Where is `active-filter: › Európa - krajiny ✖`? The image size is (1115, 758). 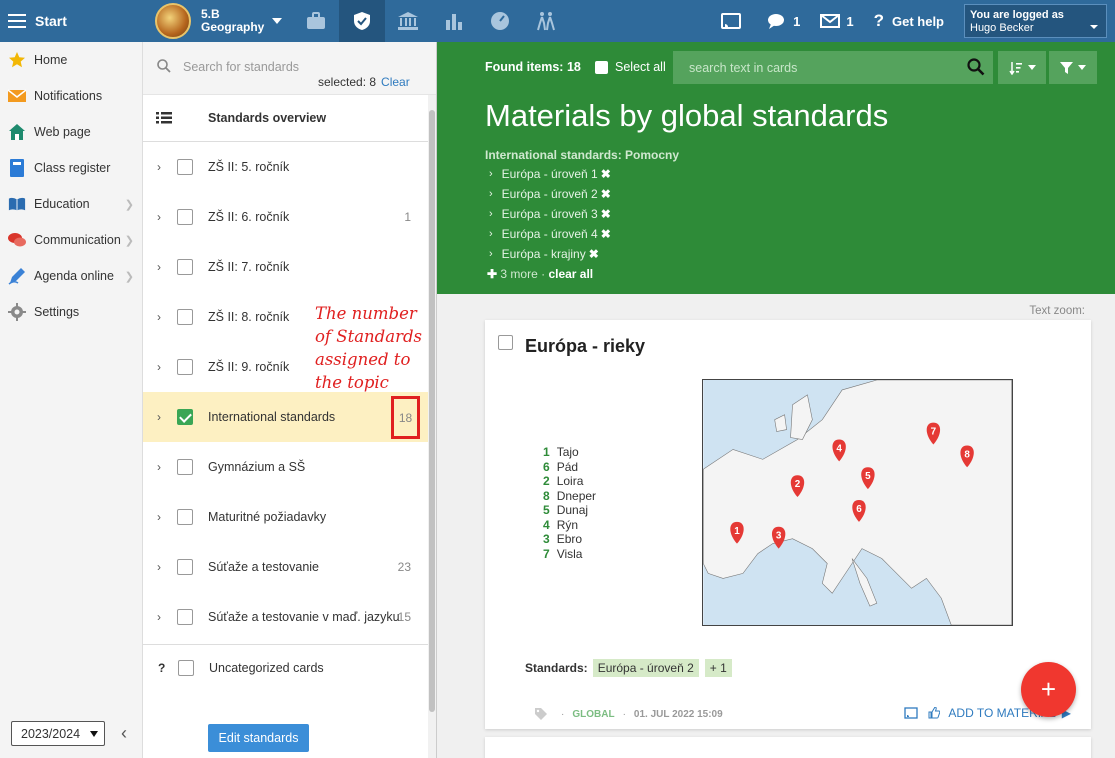
active-filter: › Európa - krajiny ✖ is located at coordinates (550, 254).